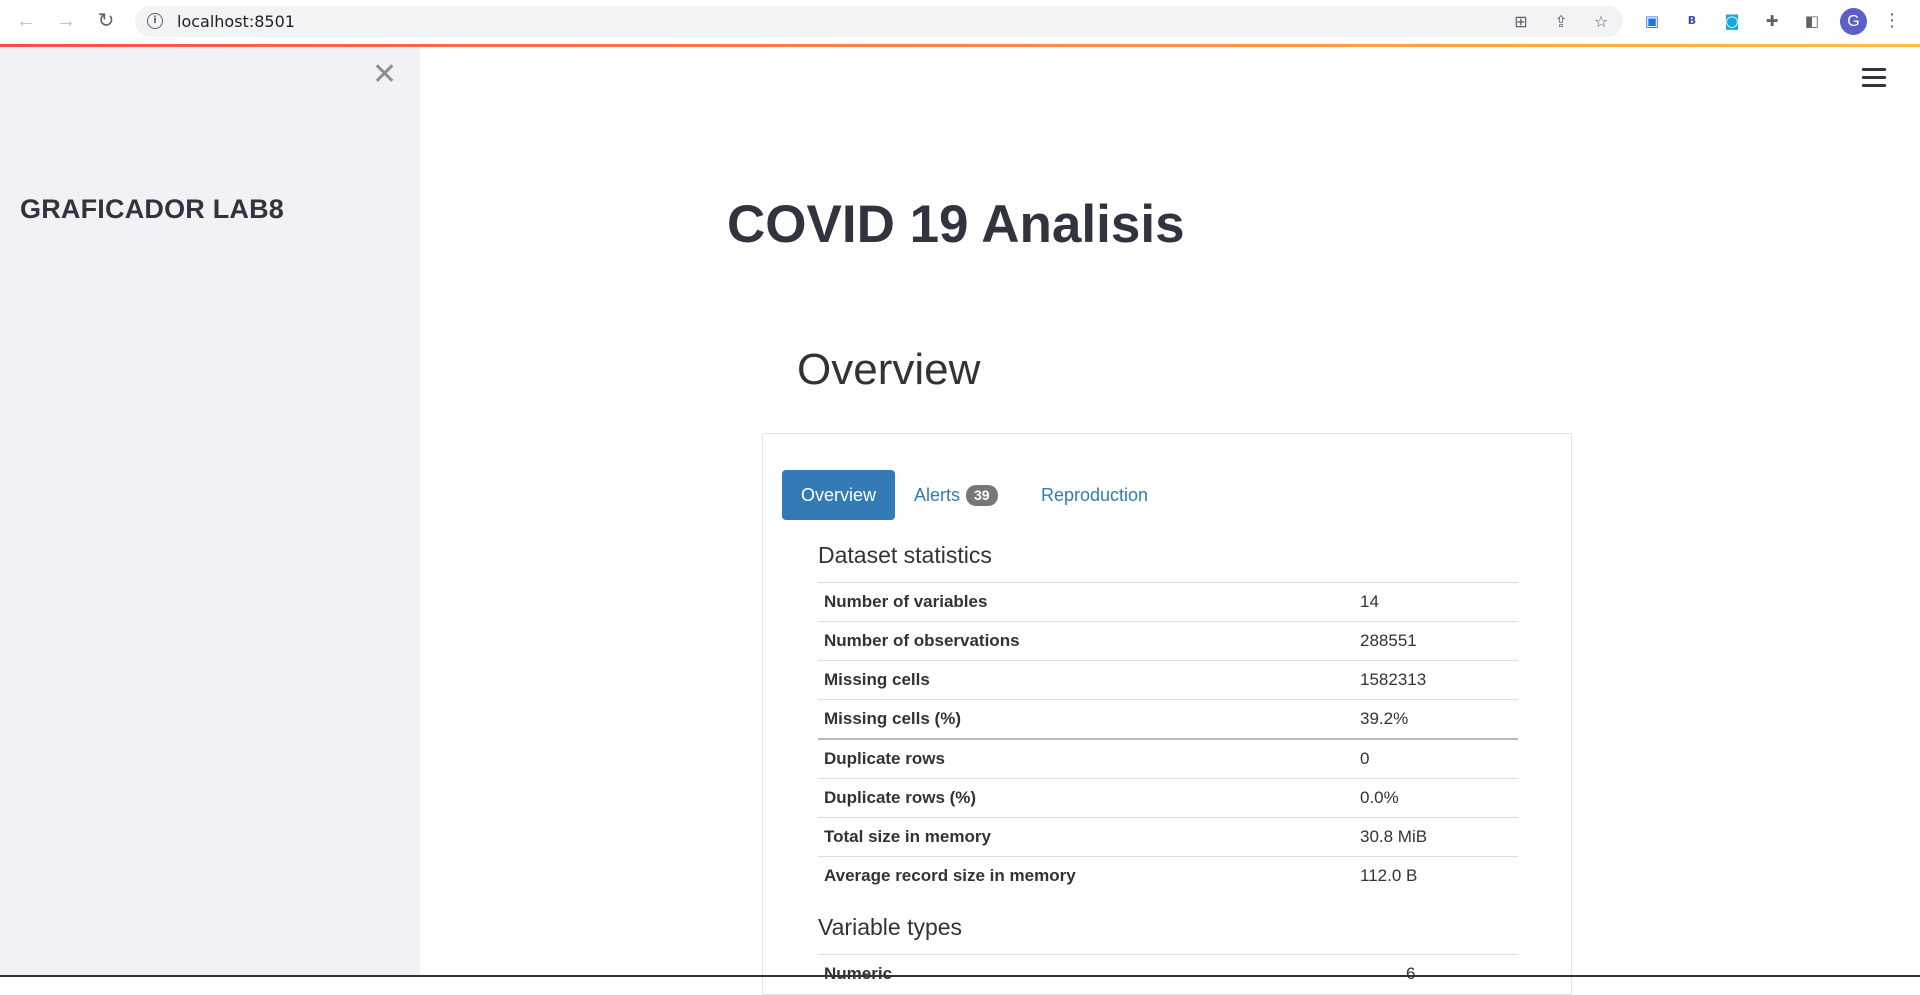 The width and height of the screenshot is (1920, 995). What do you see at coordinates (106, 21) in the screenshot?
I see `reload-icon: ↻` at bounding box center [106, 21].